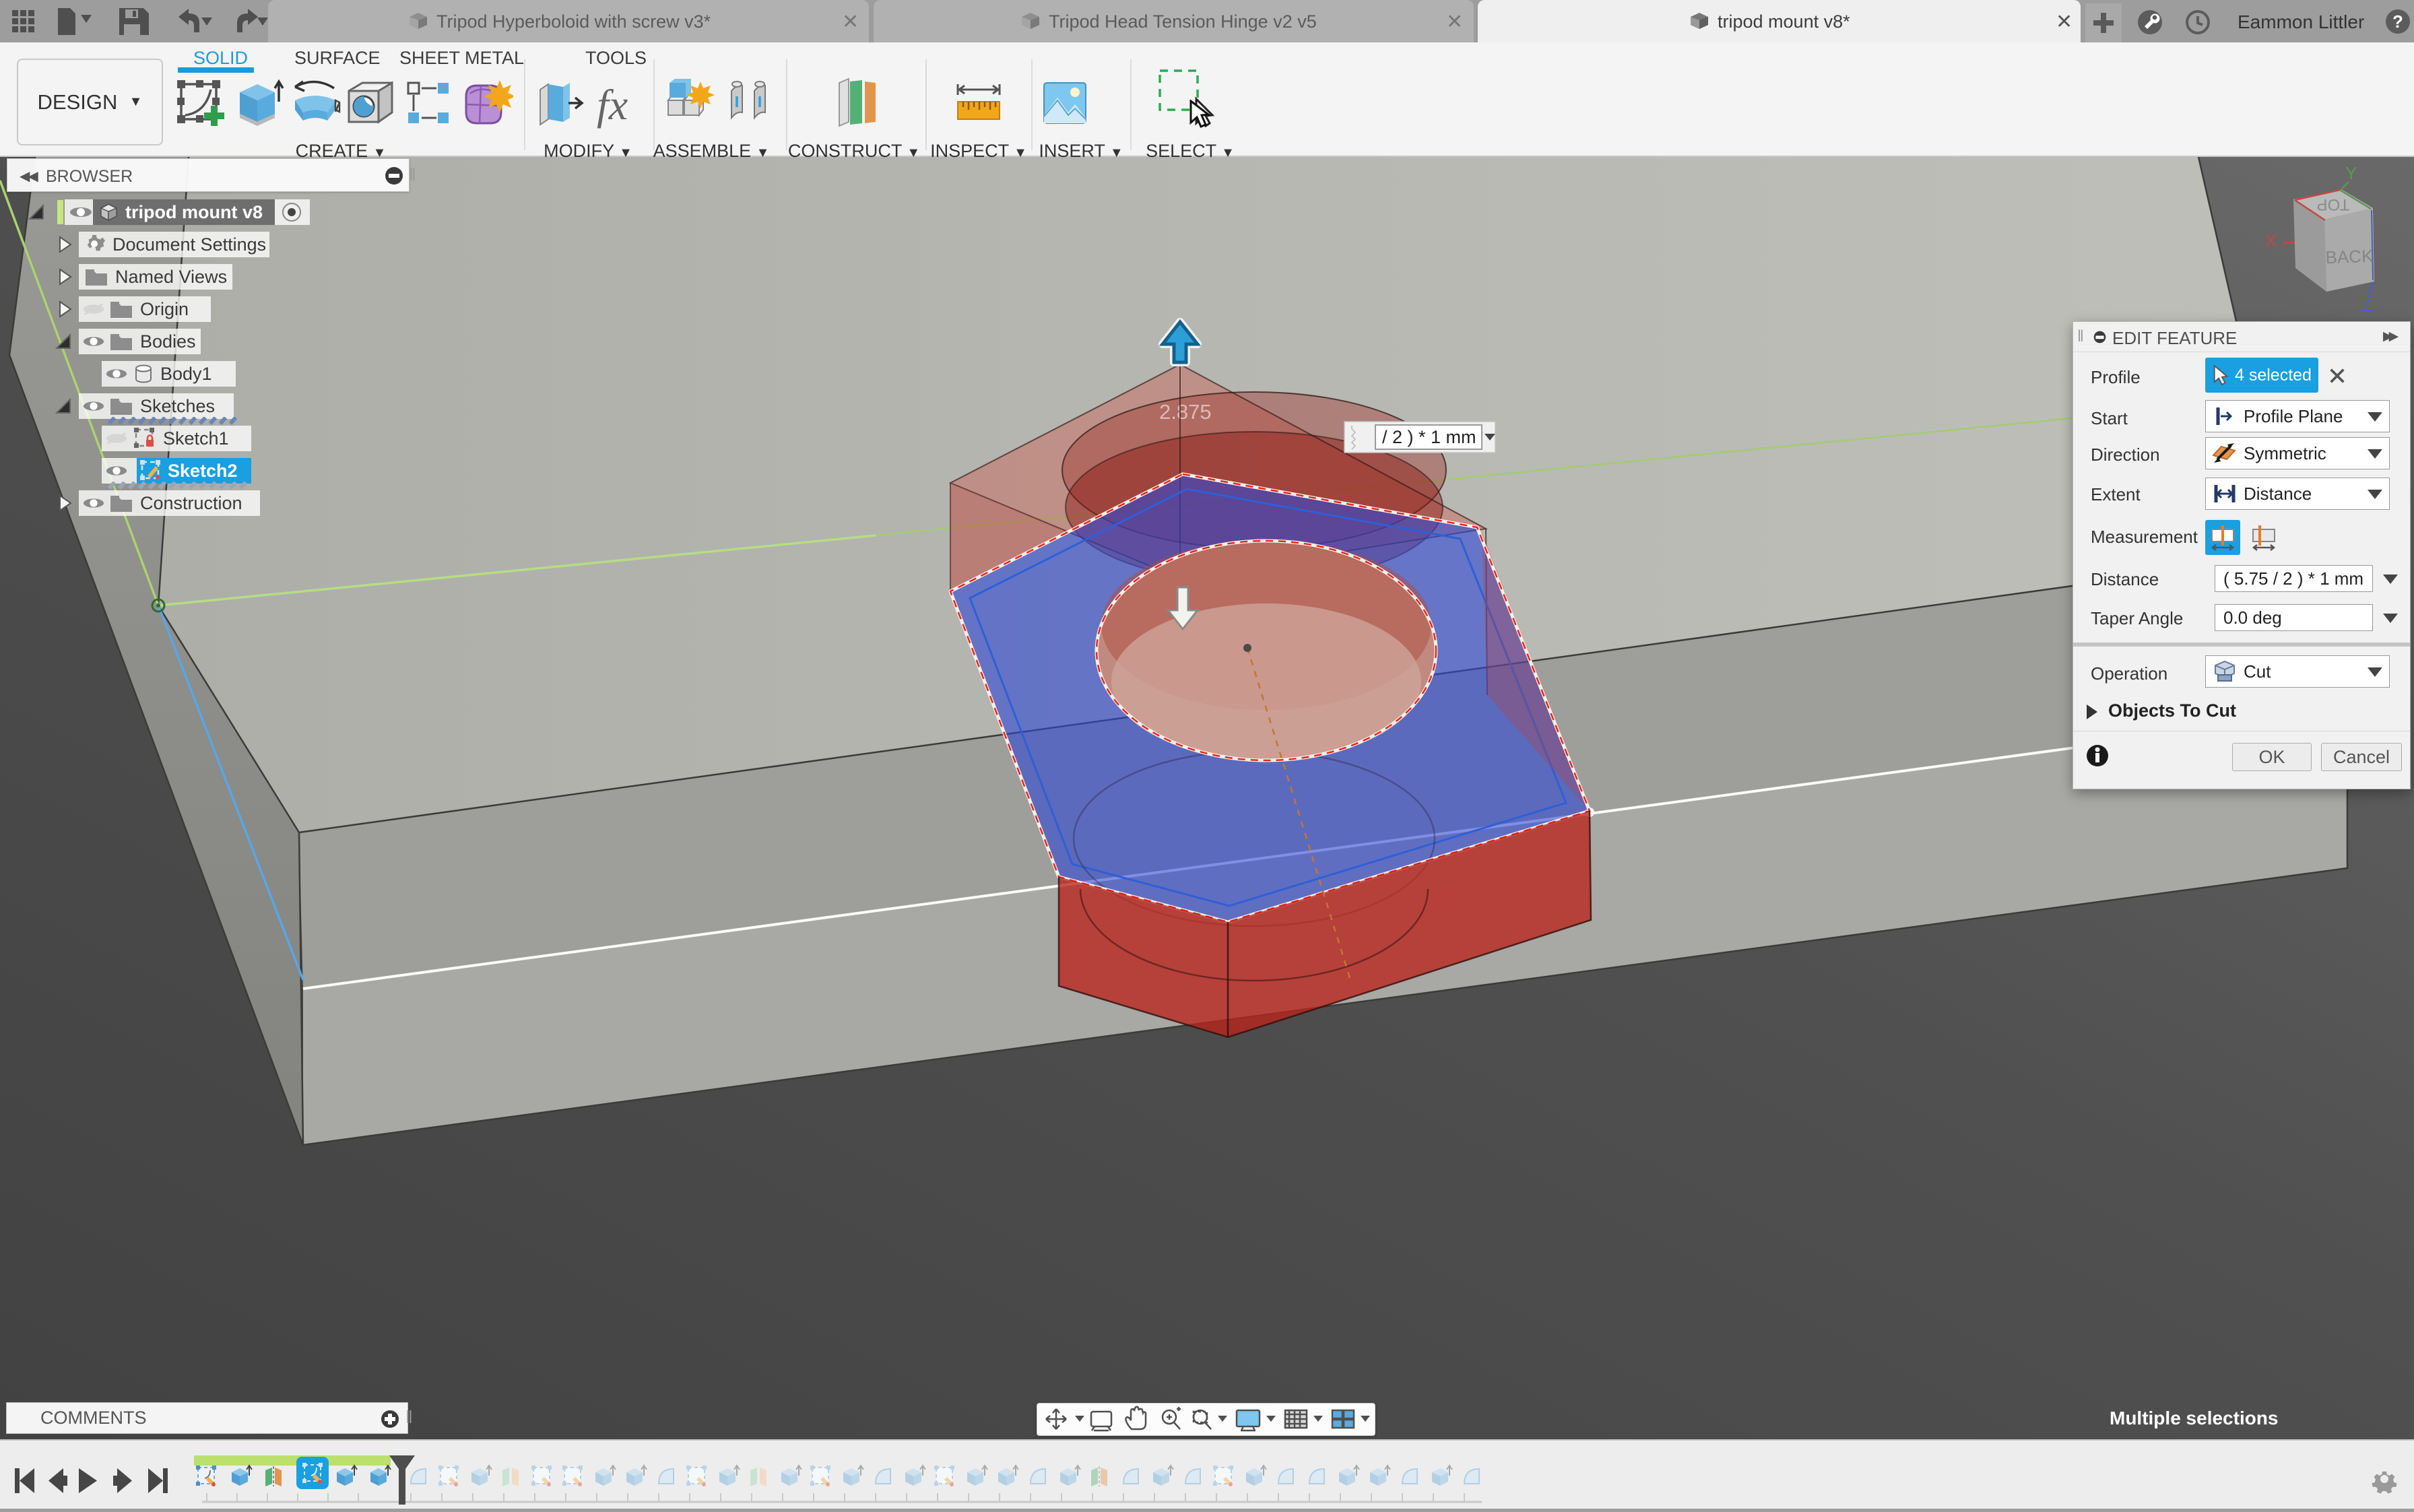  Describe the element at coordinates (2271, 240) in the screenshot. I see `svg-text: X` at that location.